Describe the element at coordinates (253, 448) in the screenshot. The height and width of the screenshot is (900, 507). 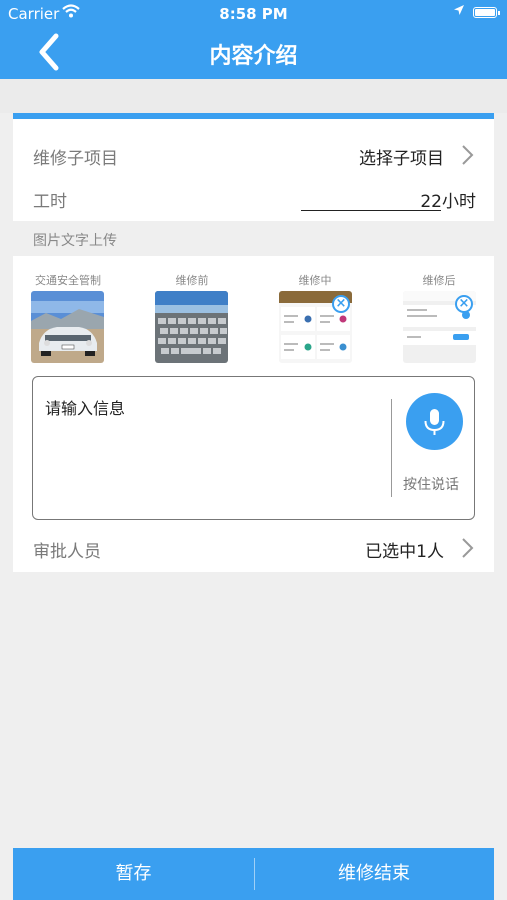
I see `message-input: 请输入信息 按住说话` at that location.